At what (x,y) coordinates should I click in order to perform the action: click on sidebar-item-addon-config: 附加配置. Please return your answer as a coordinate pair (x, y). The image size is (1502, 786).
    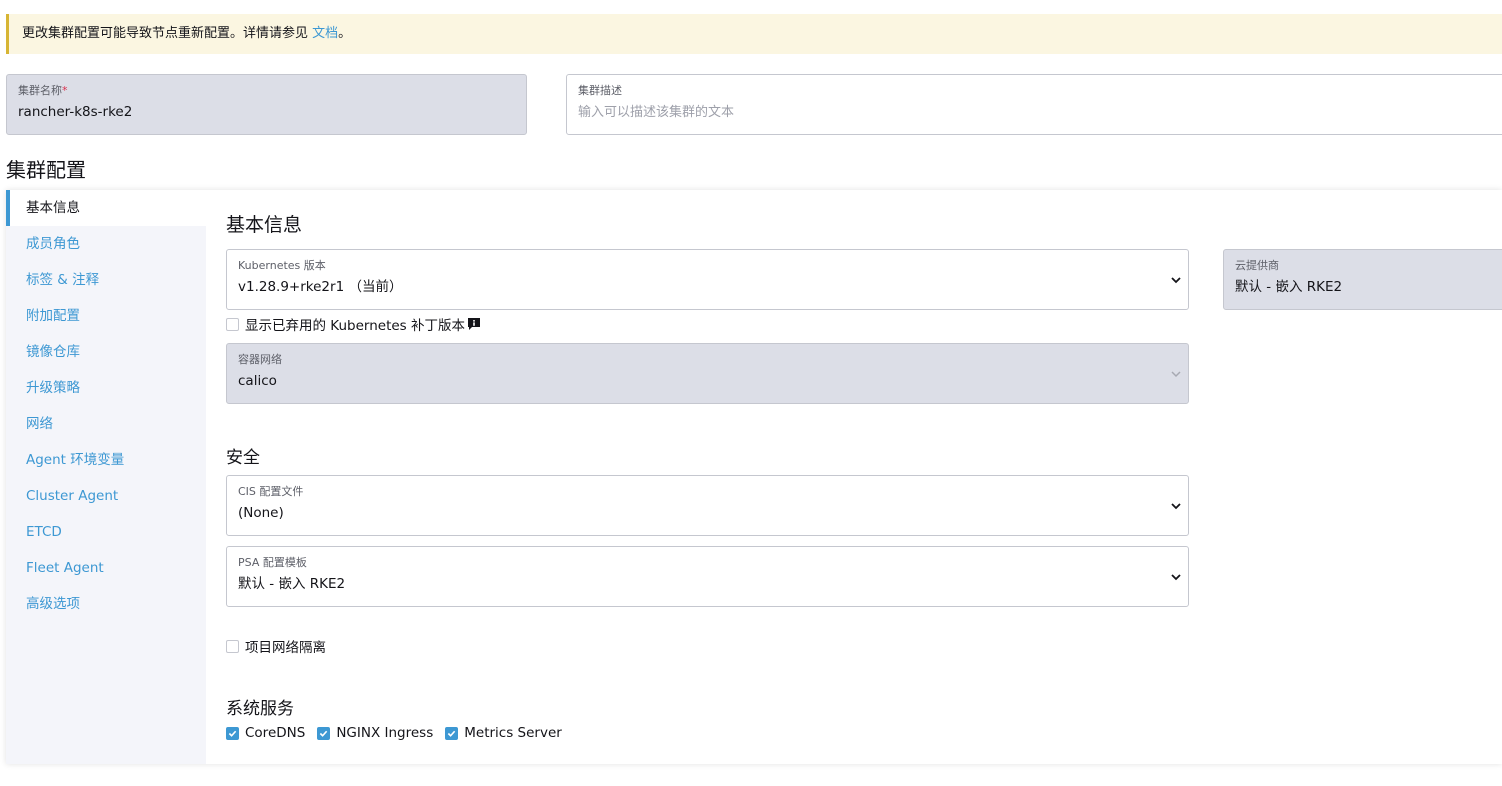
    Looking at the image, I should click on (106, 316).